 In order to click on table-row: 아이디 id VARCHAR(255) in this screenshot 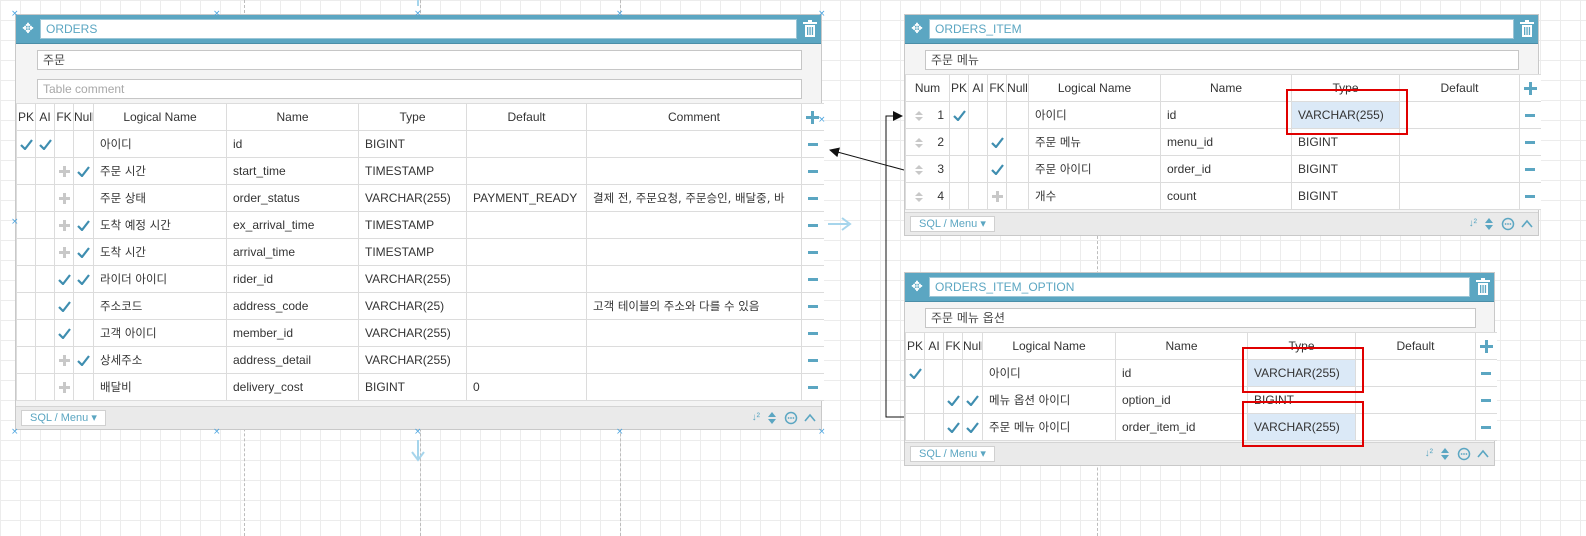, I will do `click(1201, 373)`.